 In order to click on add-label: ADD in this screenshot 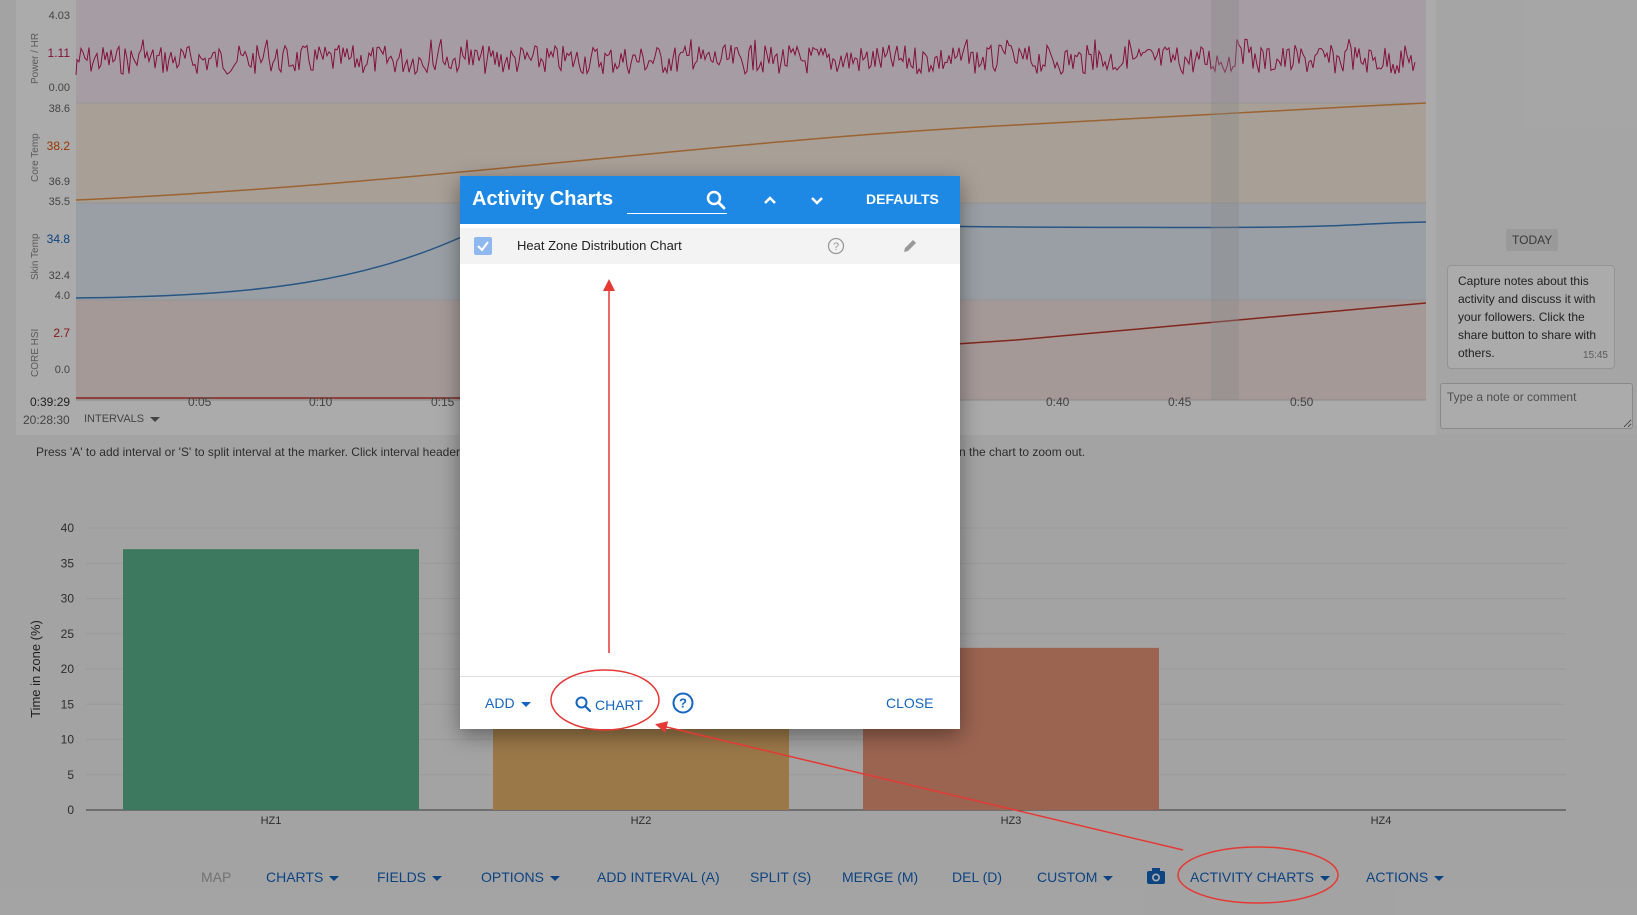, I will do `click(500, 703)`.